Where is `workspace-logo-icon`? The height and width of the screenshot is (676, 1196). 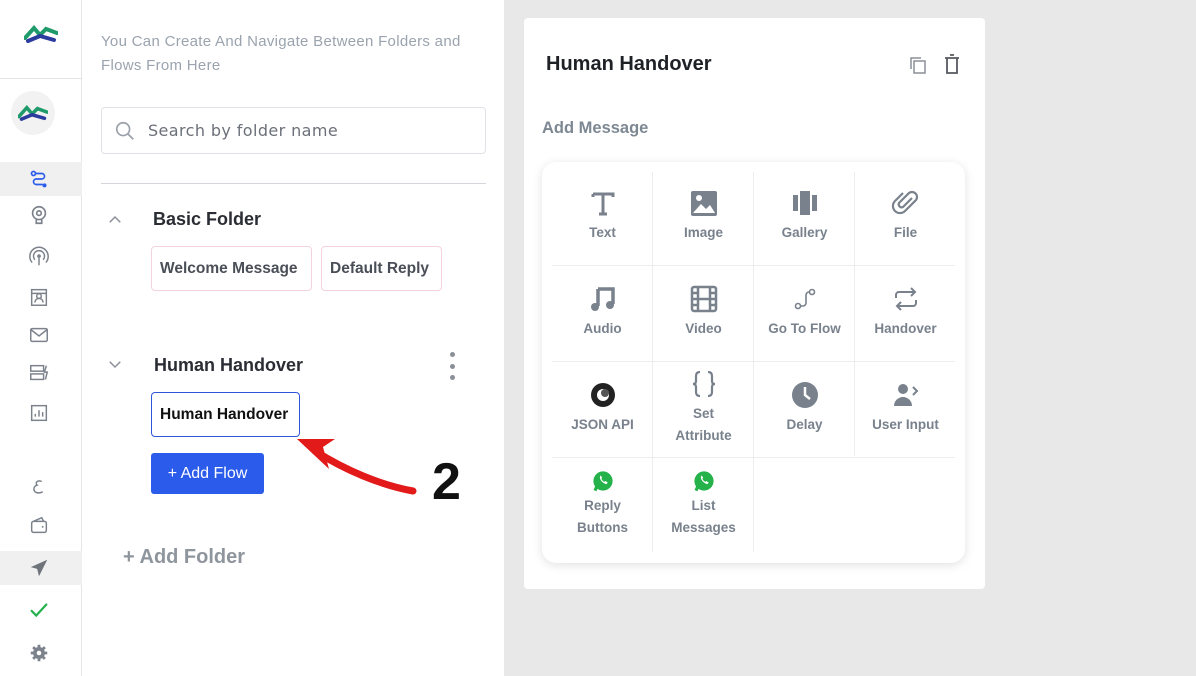 workspace-logo-icon is located at coordinates (33, 113).